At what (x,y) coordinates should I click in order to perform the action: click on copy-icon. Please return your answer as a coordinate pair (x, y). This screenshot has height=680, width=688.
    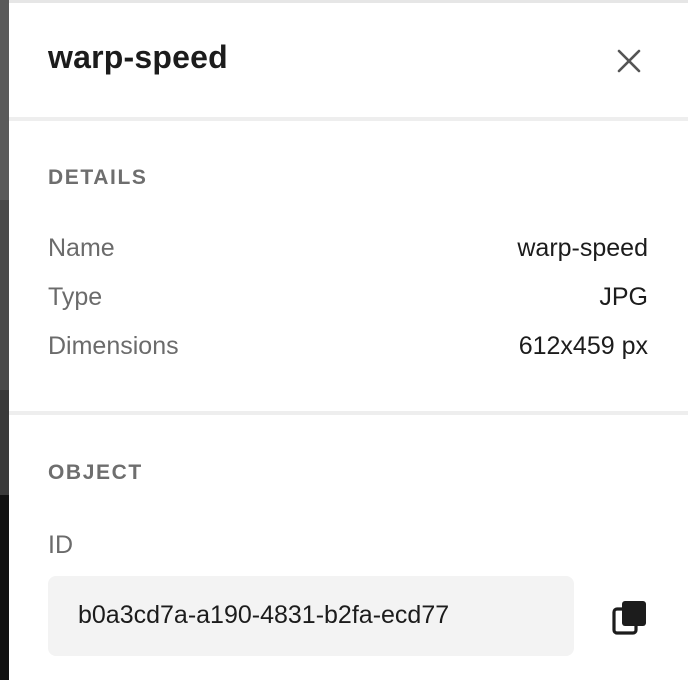
    Looking at the image, I should click on (629, 618).